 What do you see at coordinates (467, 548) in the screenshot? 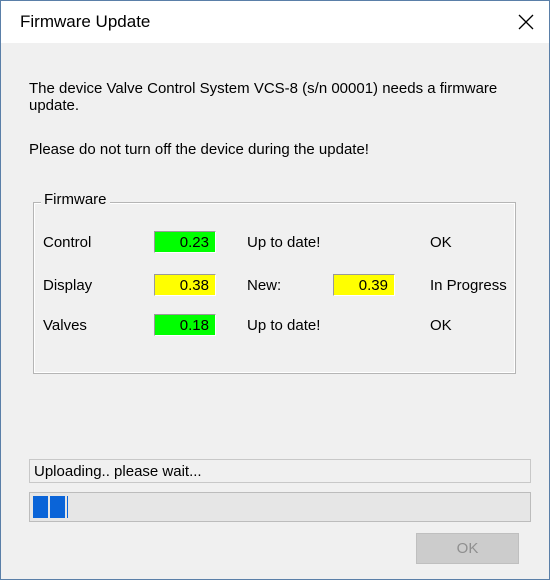
I see `ok-button: OK` at bounding box center [467, 548].